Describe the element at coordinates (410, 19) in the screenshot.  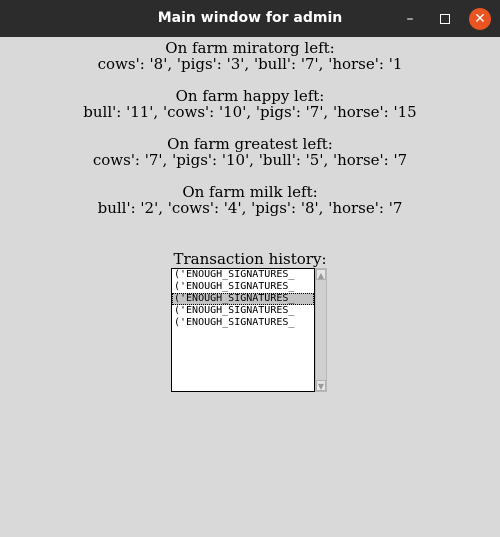
I see `minimize-button: –` at that location.